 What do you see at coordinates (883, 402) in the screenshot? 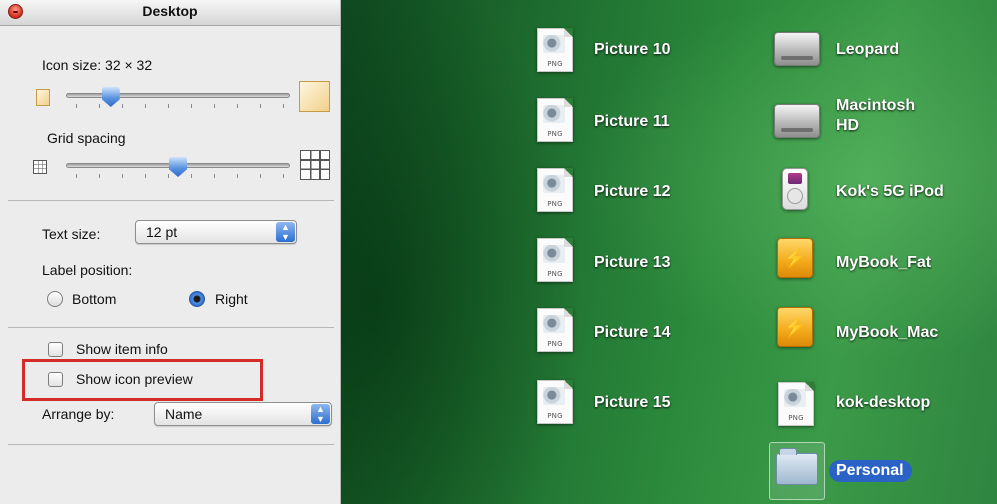
I see `item-label: kok-desktop` at bounding box center [883, 402].